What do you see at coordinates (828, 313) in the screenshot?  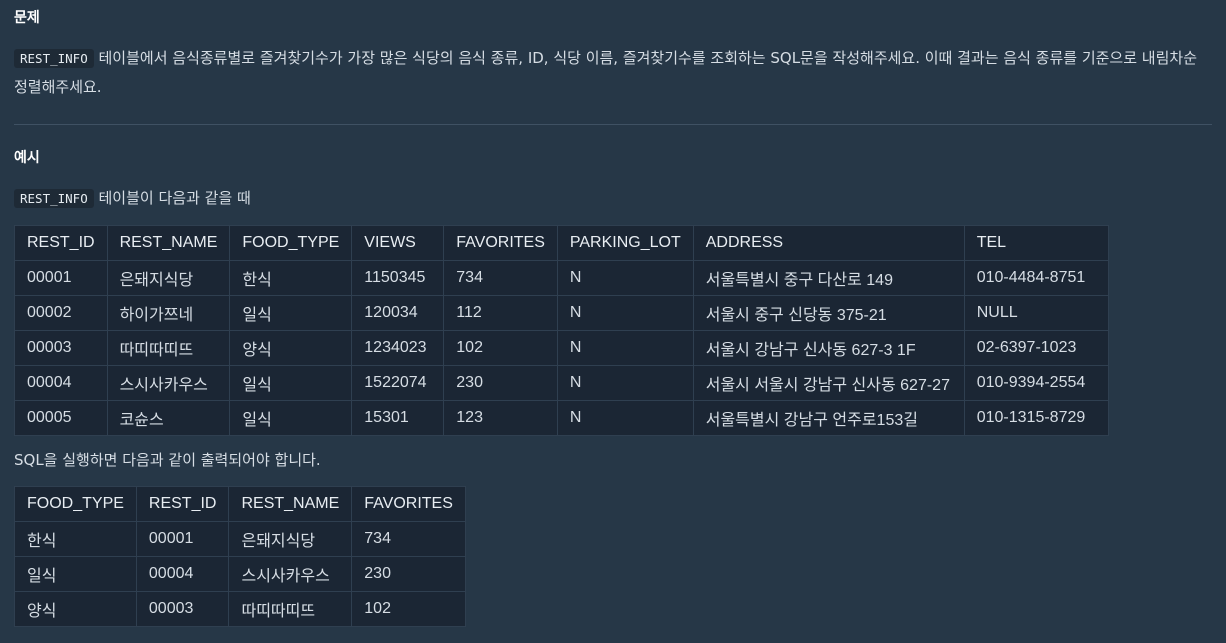 I see `table-cell: 서울시 중구 신당동 375-21` at bounding box center [828, 313].